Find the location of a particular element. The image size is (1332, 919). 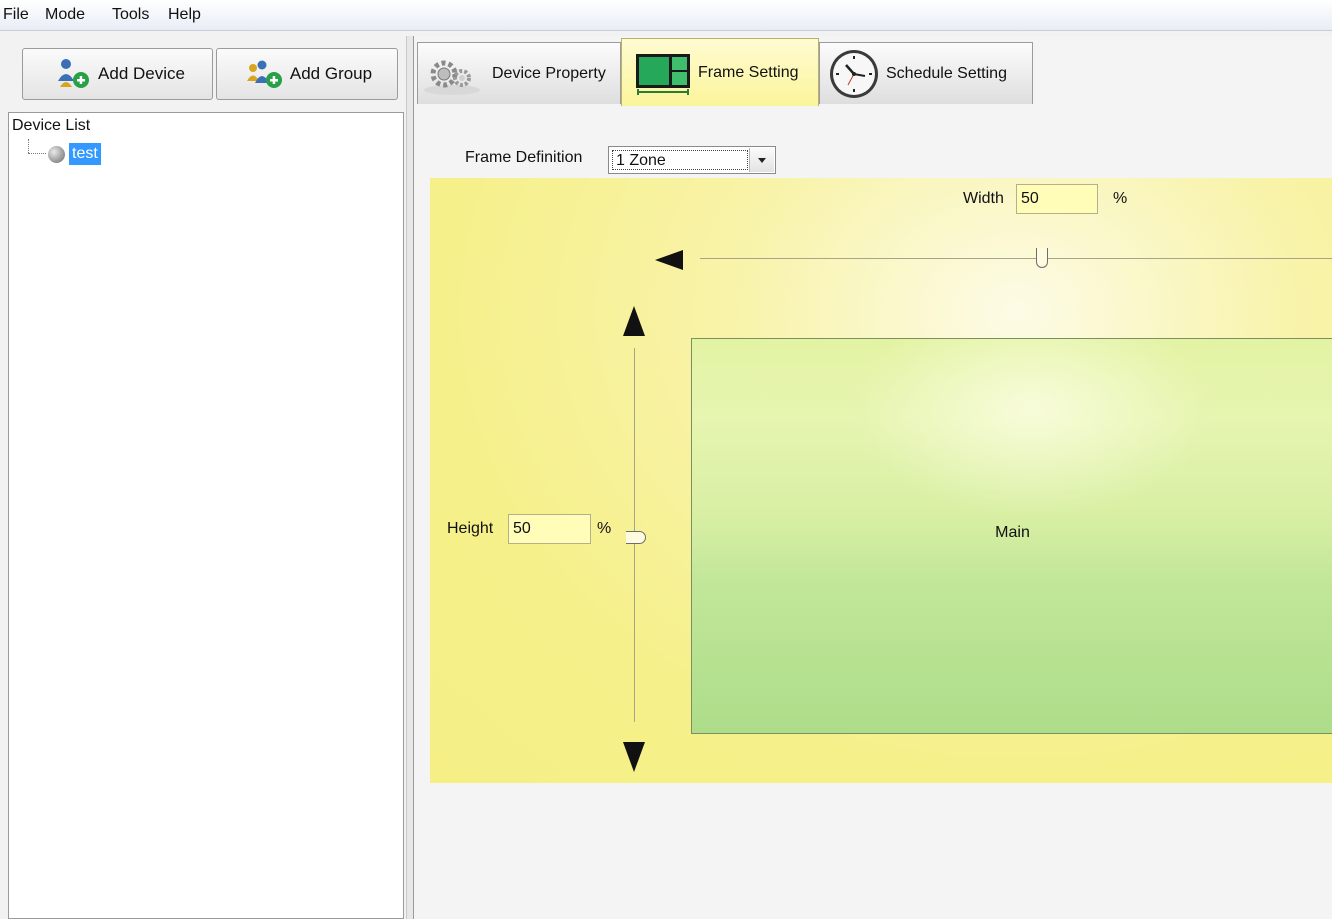

add-group-icon is located at coordinates (264, 74).